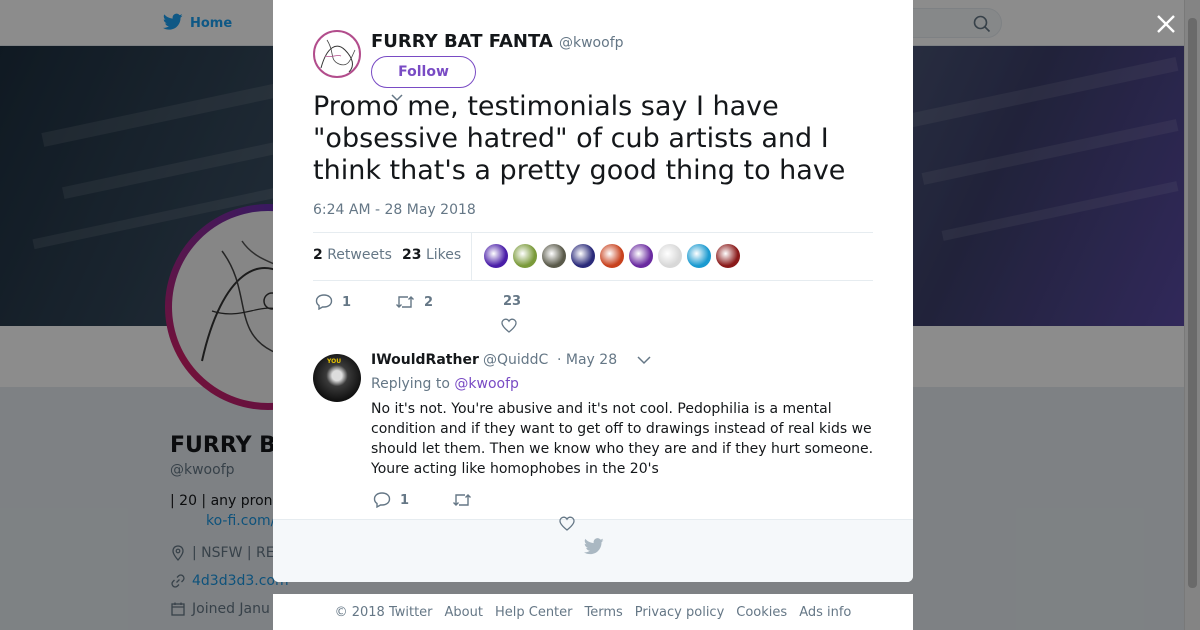  What do you see at coordinates (679, 612) in the screenshot?
I see `footer-link-privacy: Privacy policy` at bounding box center [679, 612].